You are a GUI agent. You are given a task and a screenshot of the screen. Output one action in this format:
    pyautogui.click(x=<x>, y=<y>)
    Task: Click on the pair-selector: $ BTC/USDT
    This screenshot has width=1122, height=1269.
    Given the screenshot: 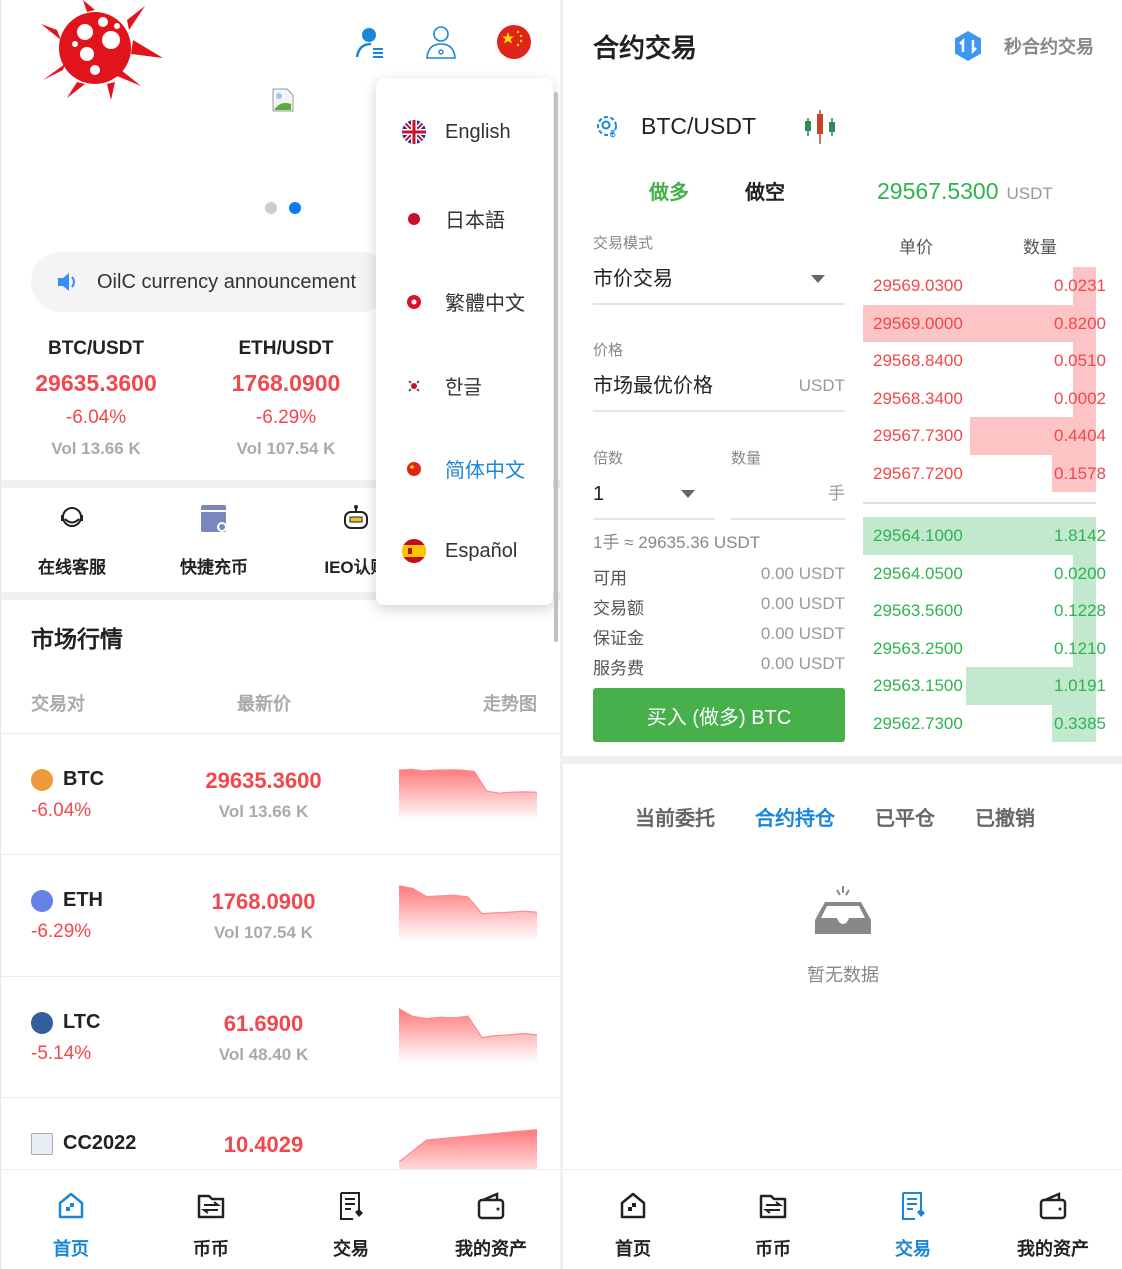 What is the action you would take?
    pyautogui.click(x=715, y=126)
    